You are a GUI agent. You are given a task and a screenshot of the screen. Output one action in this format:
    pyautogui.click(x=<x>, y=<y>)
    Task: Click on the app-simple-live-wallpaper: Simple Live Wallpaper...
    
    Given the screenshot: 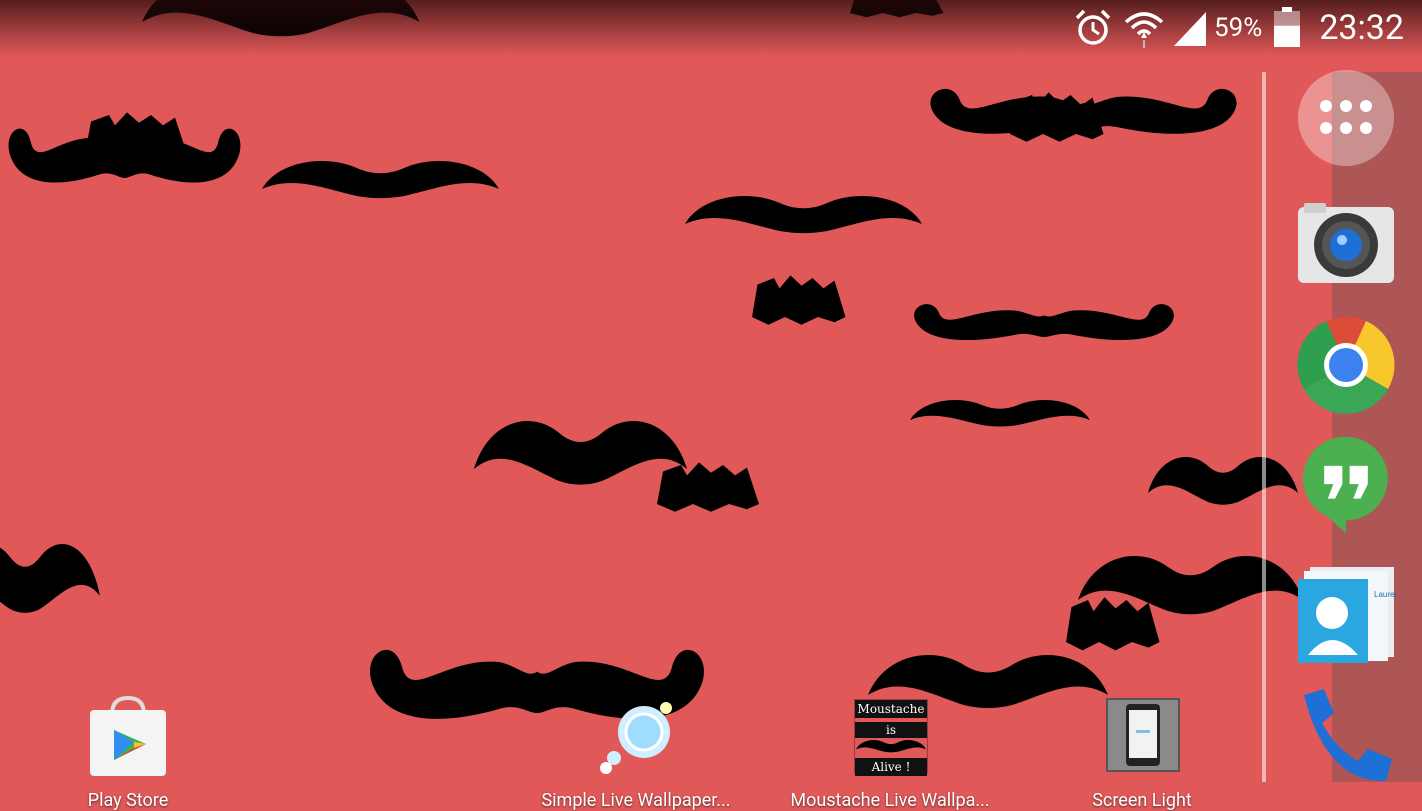 What is the action you would take?
    pyautogui.click(x=636, y=752)
    